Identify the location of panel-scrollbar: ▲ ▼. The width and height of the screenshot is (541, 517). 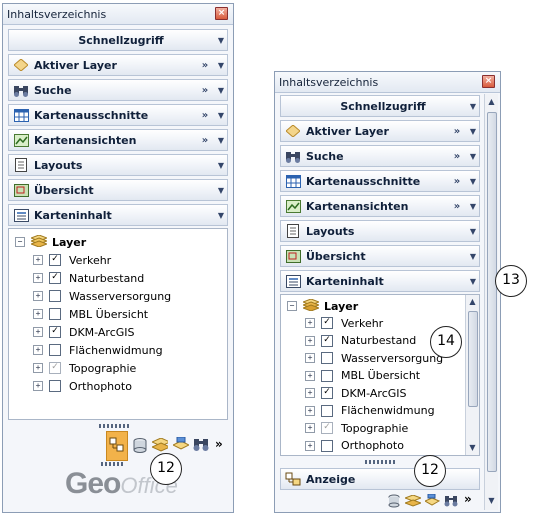
(491, 302).